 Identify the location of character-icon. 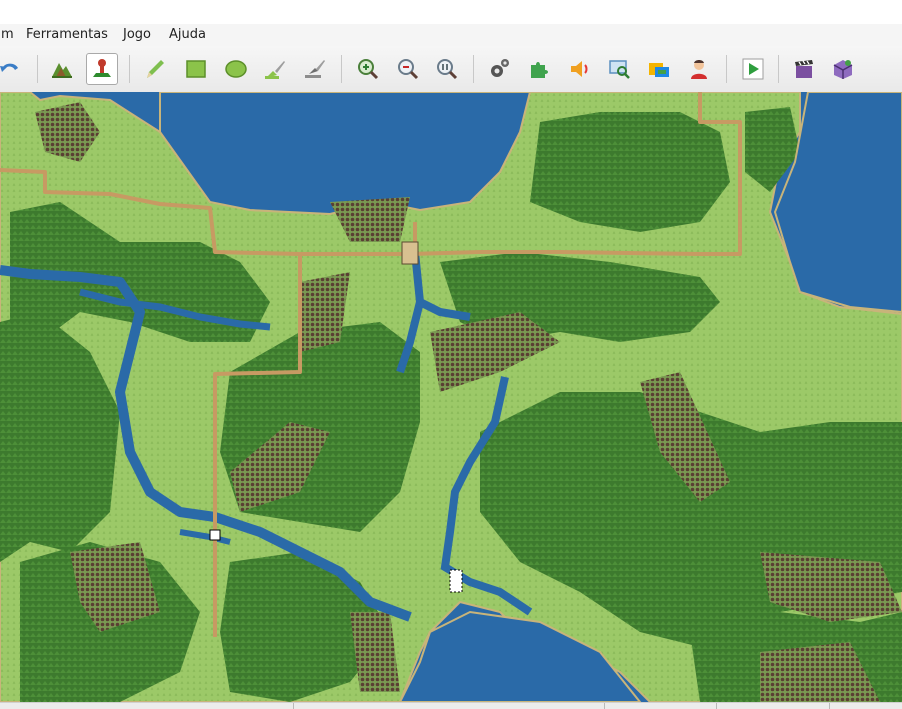
(699, 69).